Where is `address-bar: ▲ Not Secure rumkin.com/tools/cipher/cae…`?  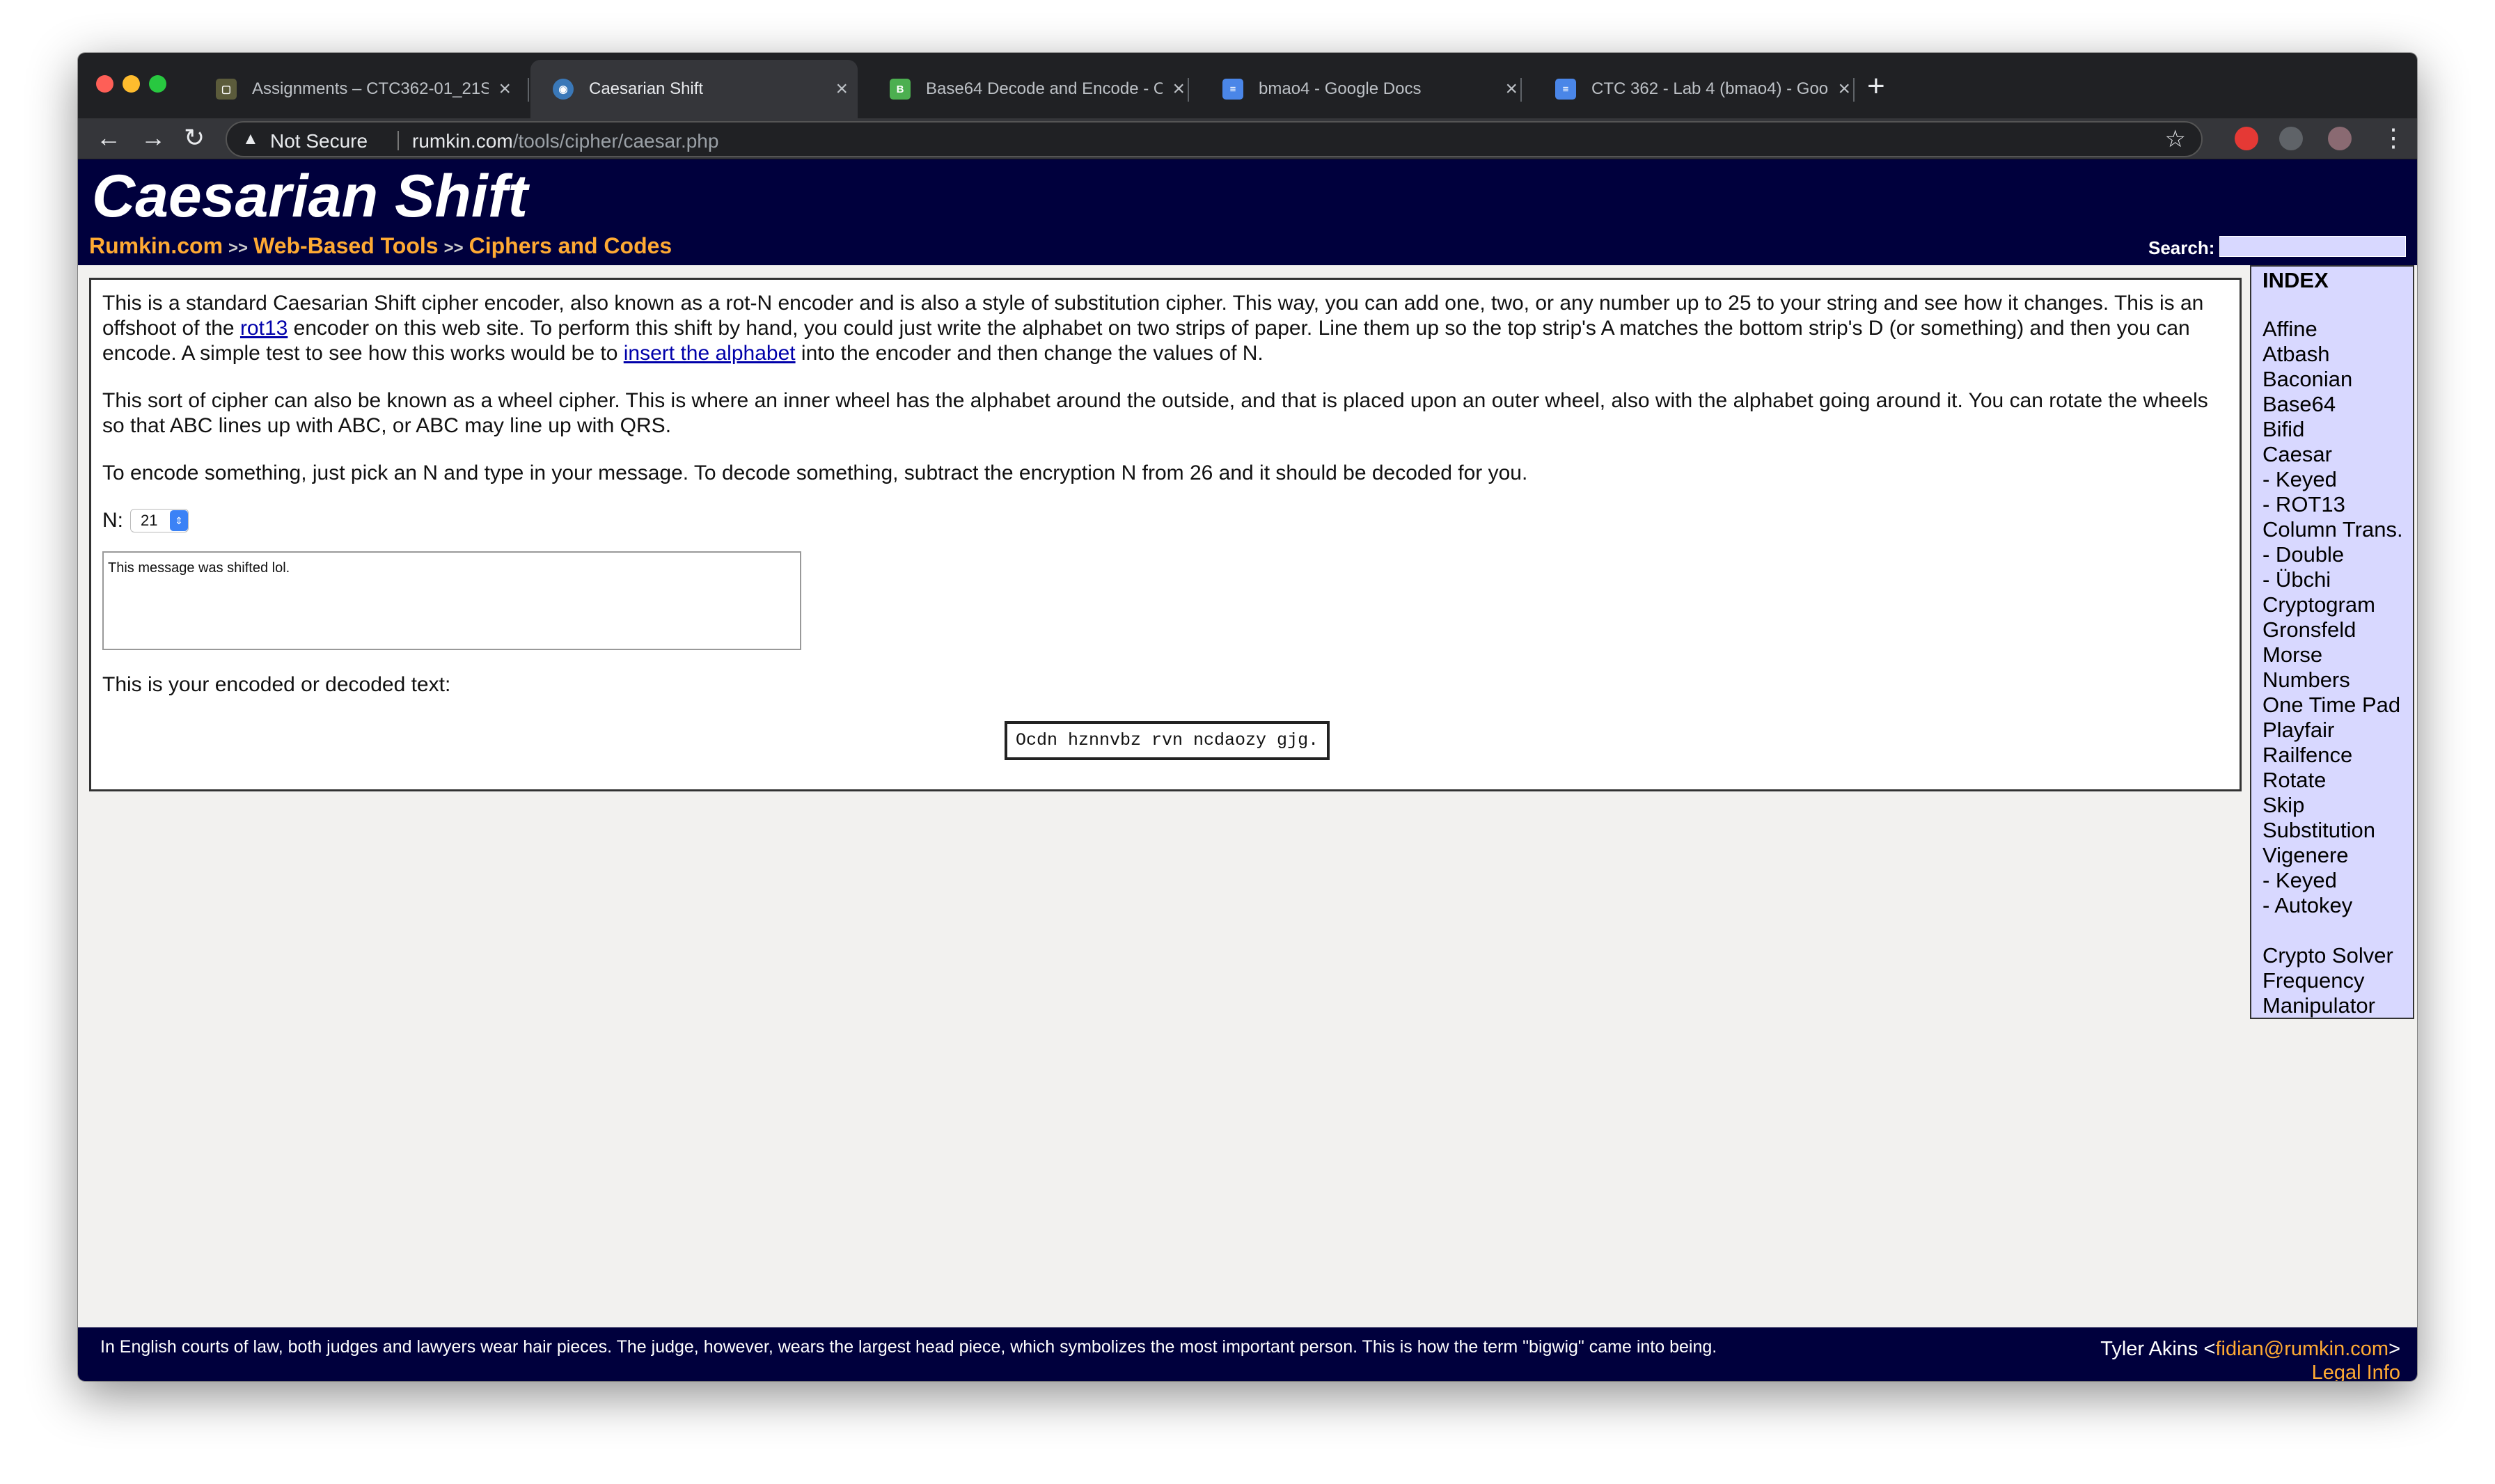
address-bar: ▲ Not Secure rumkin.com/tools/cipher/cae… is located at coordinates (1214, 139).